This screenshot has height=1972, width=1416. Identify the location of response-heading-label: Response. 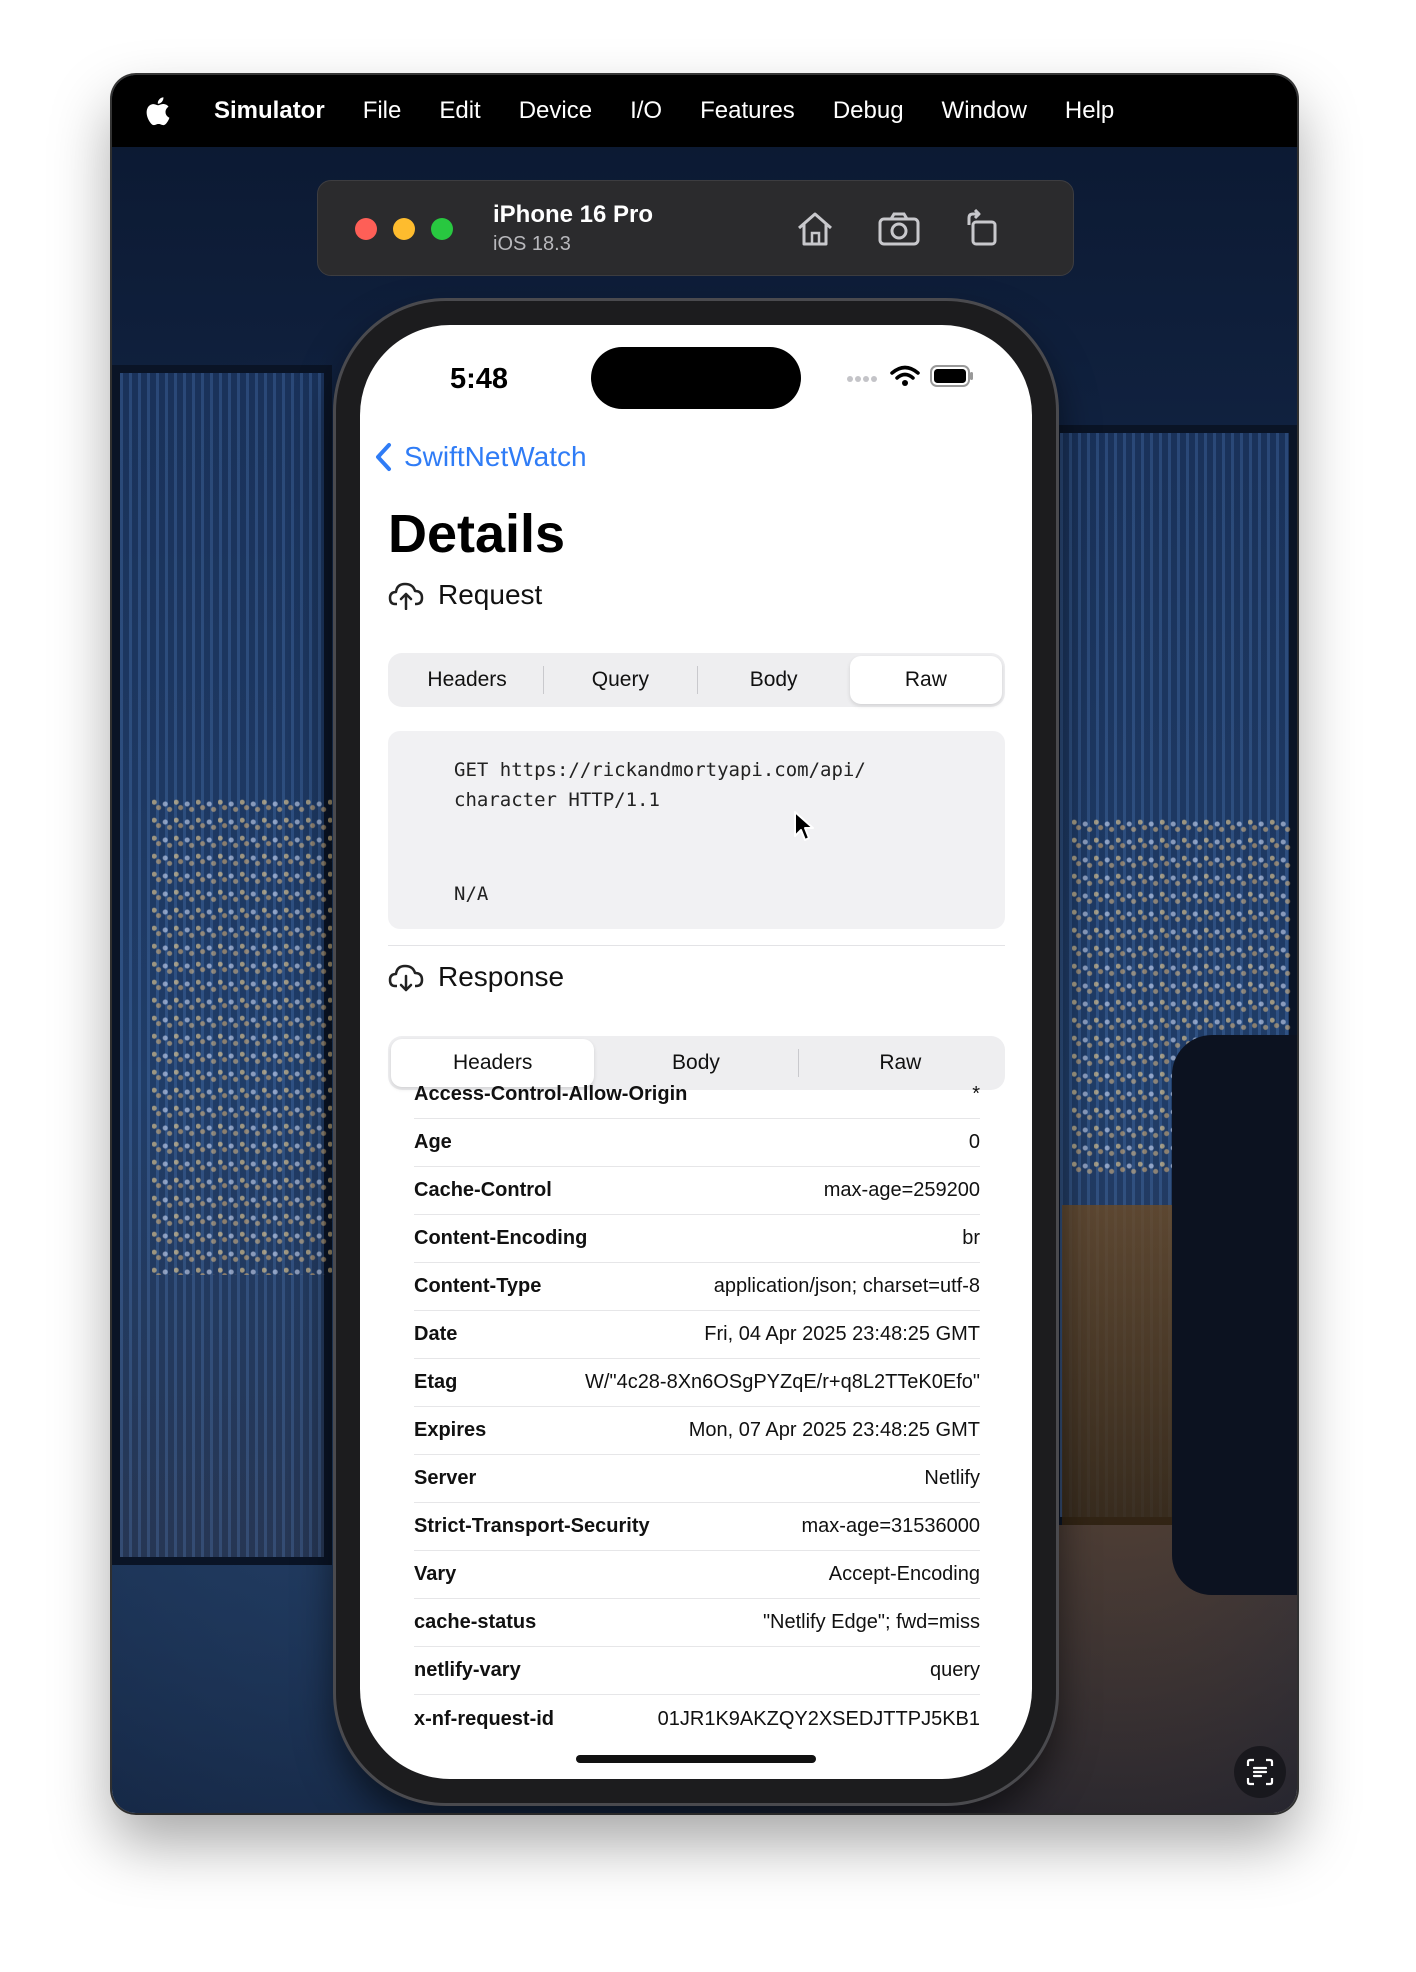
(501, 976).